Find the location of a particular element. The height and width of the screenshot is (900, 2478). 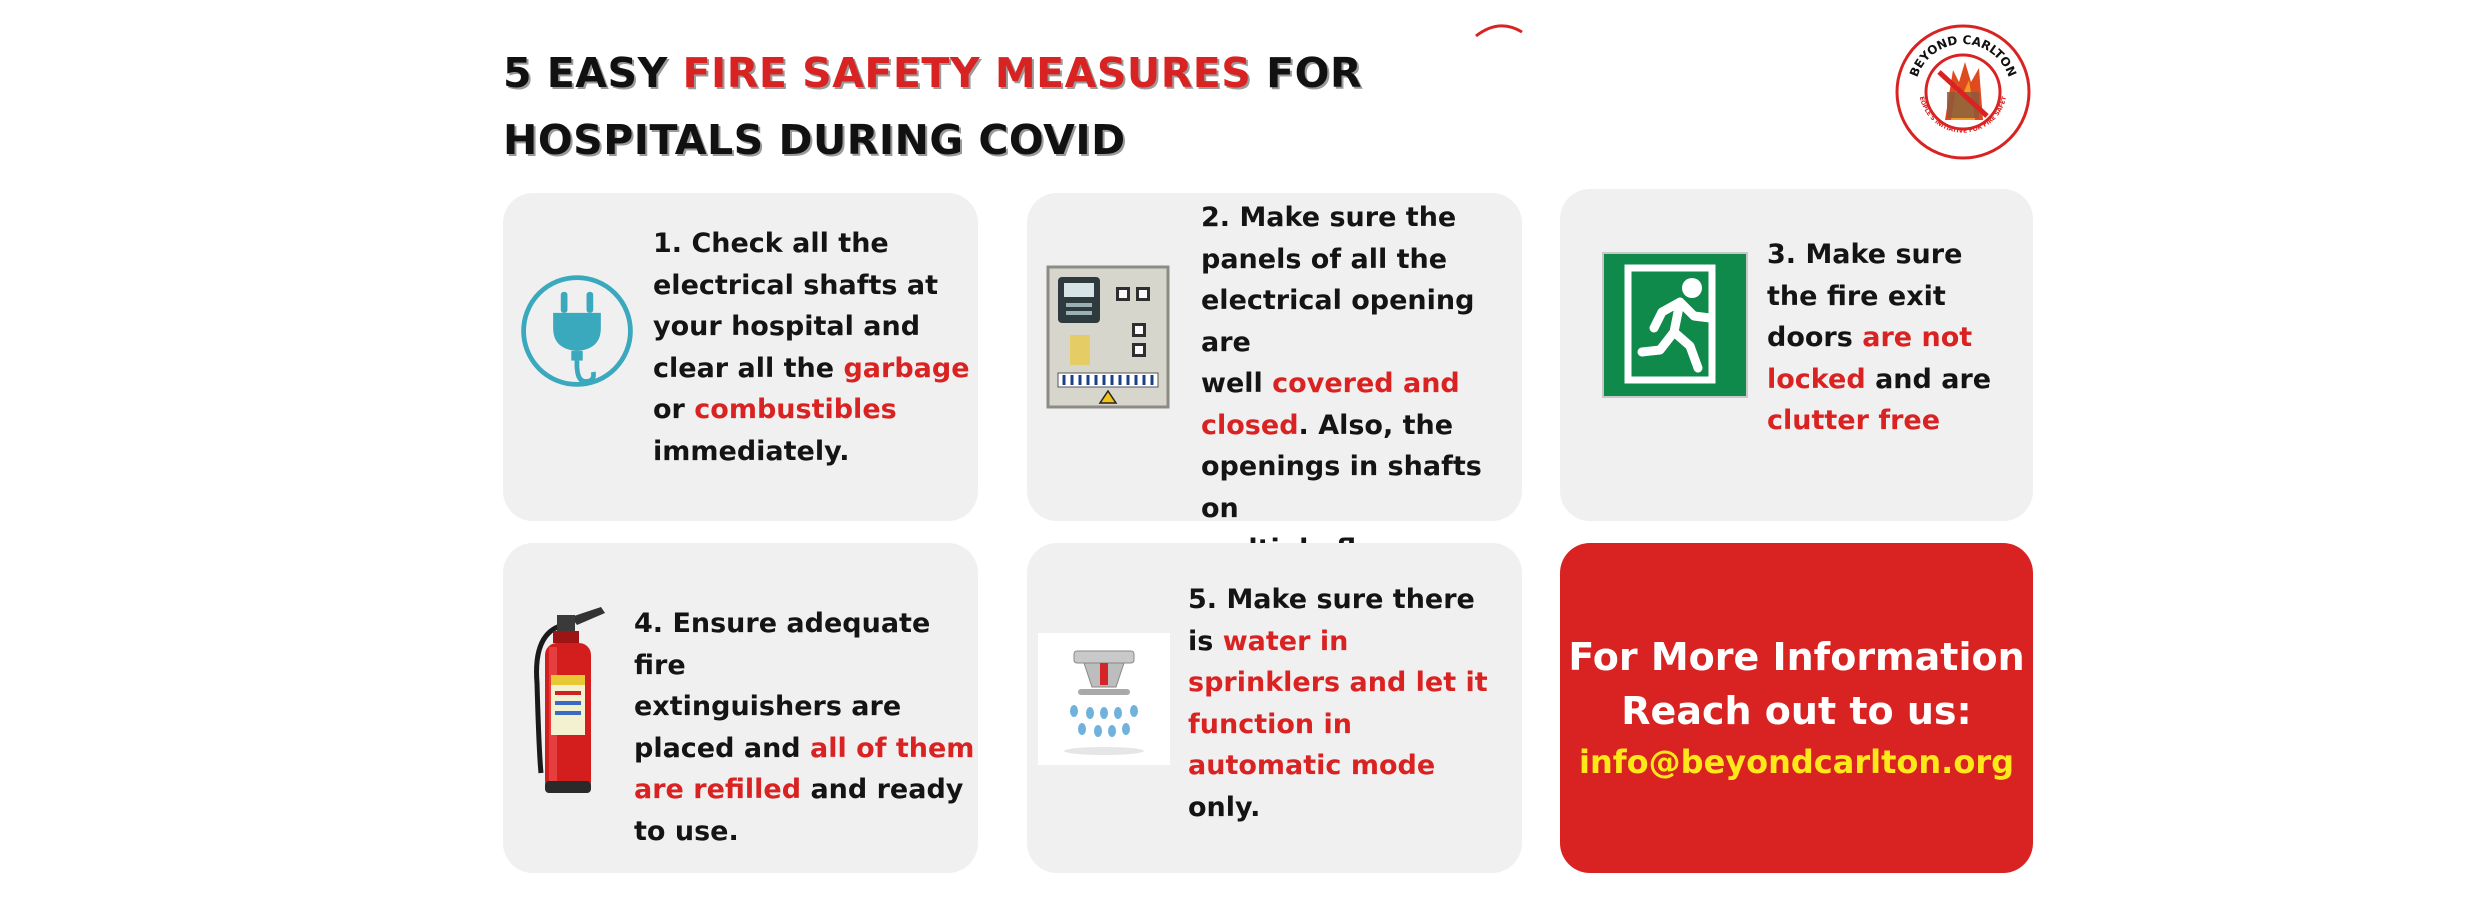

card-text-line: panels of all the is located at coordinates (1361, 260).